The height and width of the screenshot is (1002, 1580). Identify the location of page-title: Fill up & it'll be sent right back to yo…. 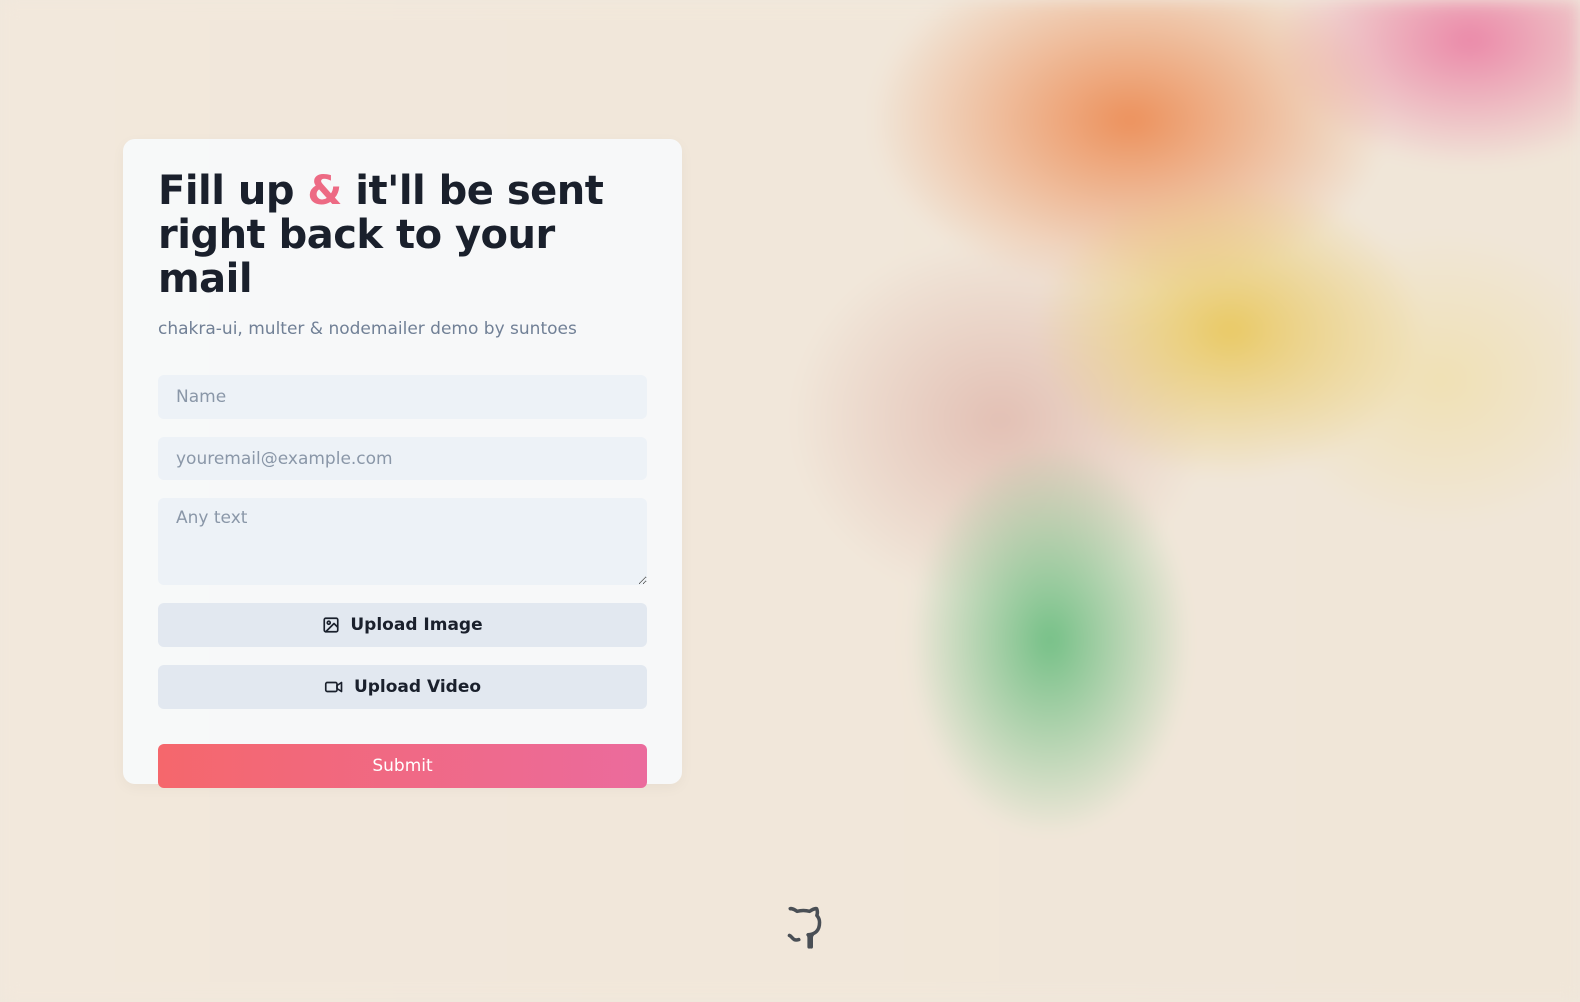
(402, 235).